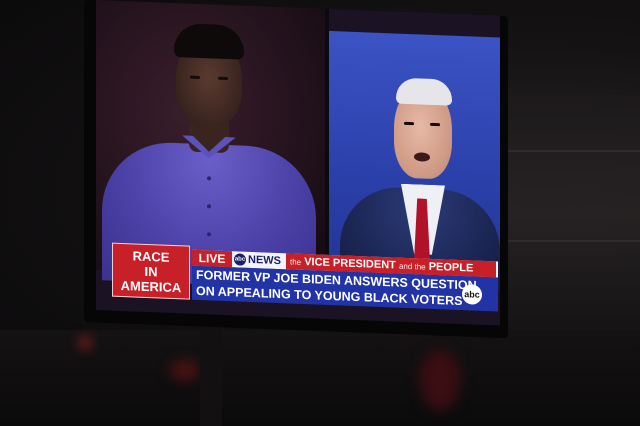  What do you see at coordinates (451, 267) in the screenshot?
I see `show-title-people: PEOPLE` at bounding box center [451, 267].